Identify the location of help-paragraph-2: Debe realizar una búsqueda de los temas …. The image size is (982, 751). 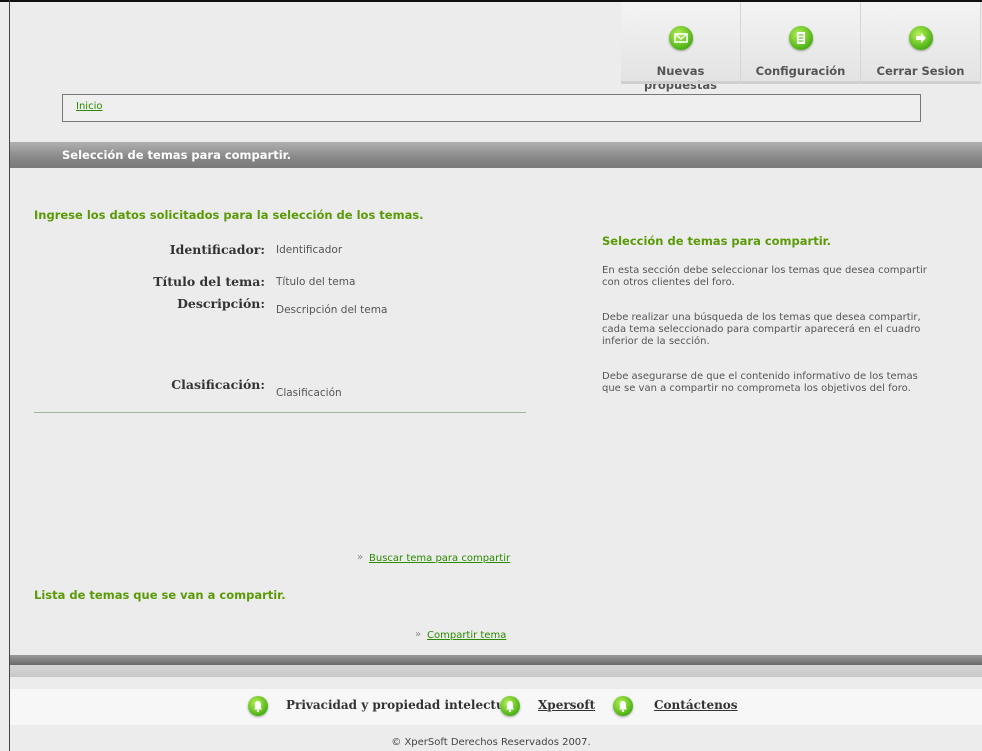
(761, 329).